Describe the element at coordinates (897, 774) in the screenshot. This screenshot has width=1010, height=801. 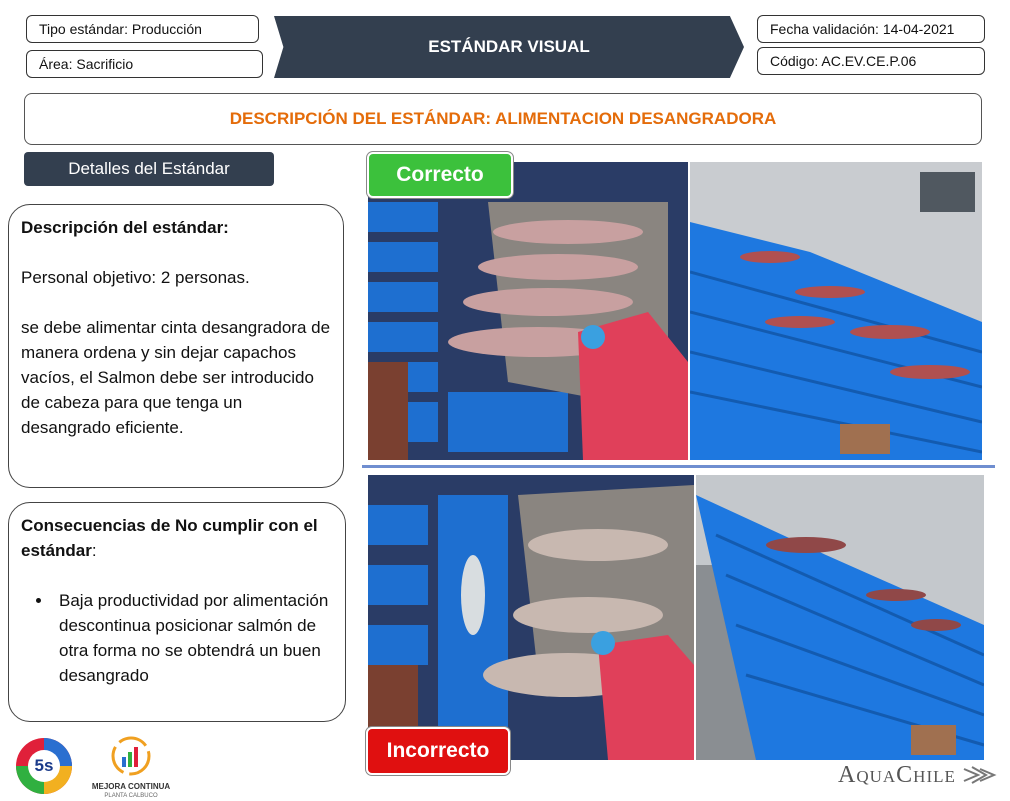
I see `aquachile-text: AquaChile` at that location.